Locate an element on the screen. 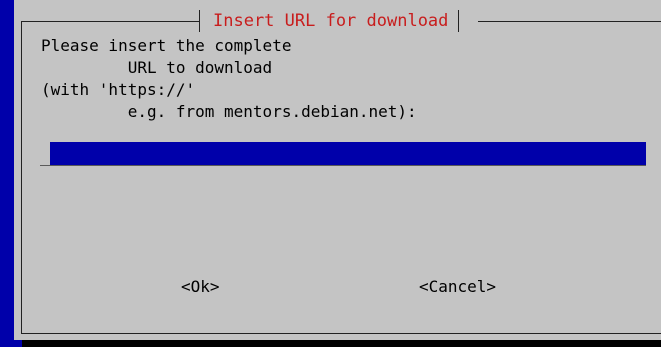 This screenshot has height=347, width=661. dialog-border-top-right is located at coordinates (569, 21).